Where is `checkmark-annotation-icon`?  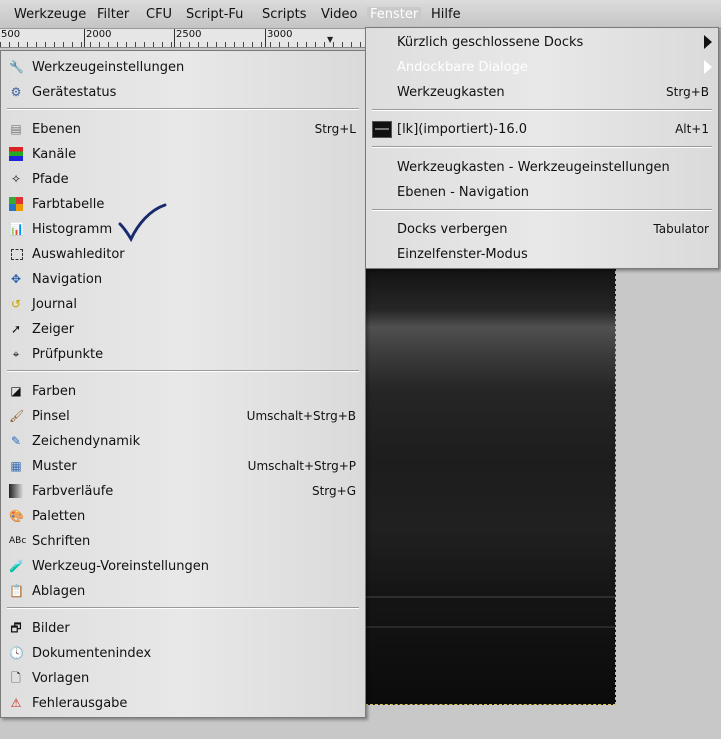 checkmark-annotation-icon is located at coordinates (142, 222).